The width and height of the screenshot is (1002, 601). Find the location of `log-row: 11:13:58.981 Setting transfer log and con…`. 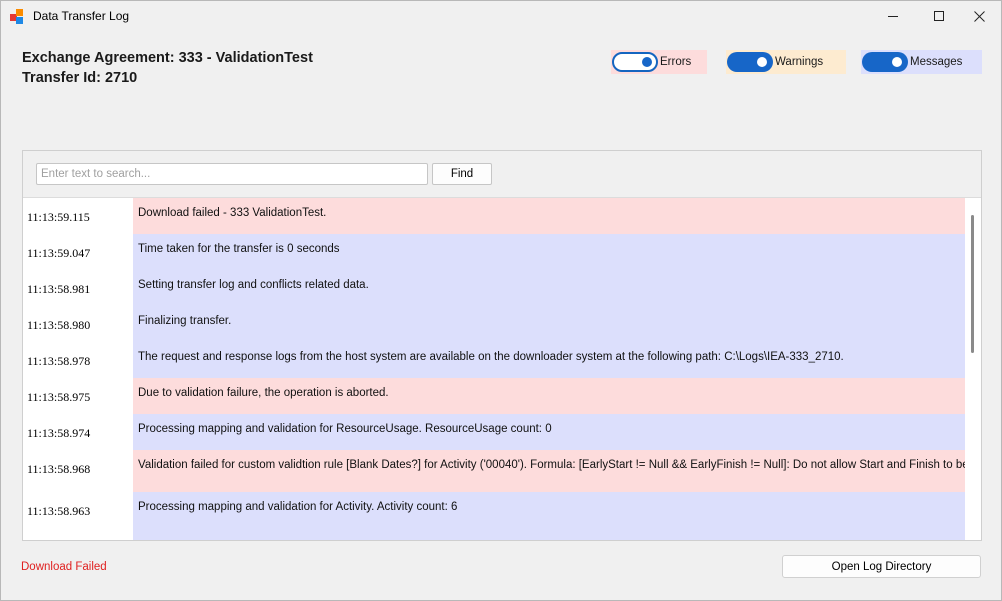

log-row: 11:13:58.981 Setting transfer log and con… is located at coordinates (494, 288).